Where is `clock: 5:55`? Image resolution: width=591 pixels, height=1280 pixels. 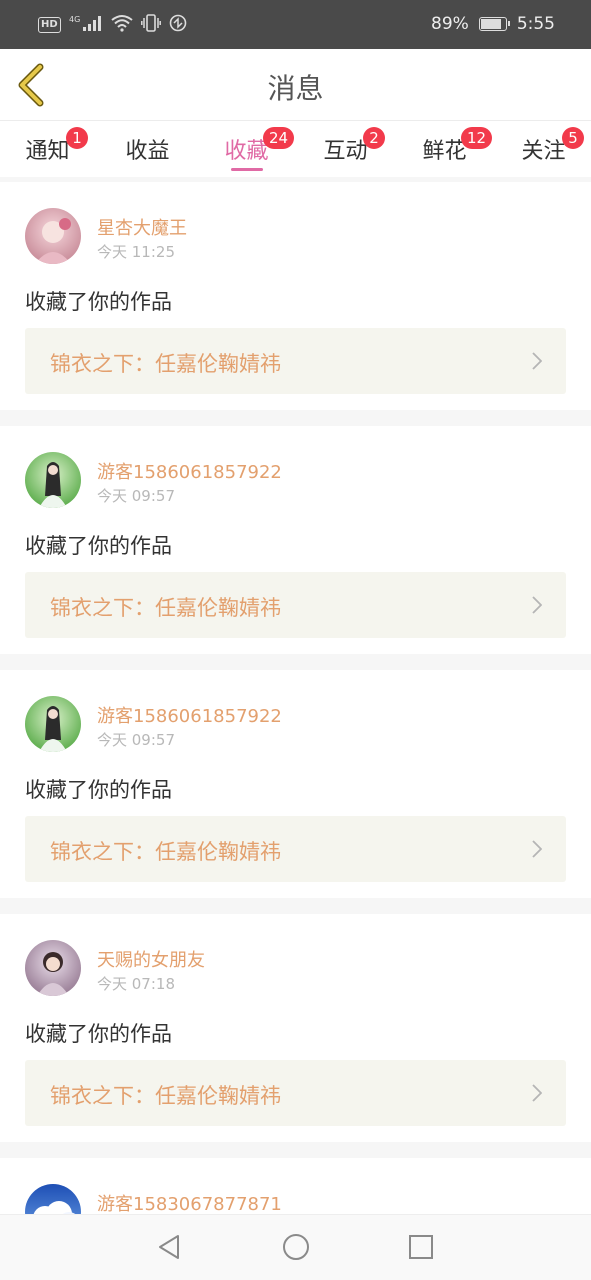 clock: 5:55 is located at coordinates (535, 24).